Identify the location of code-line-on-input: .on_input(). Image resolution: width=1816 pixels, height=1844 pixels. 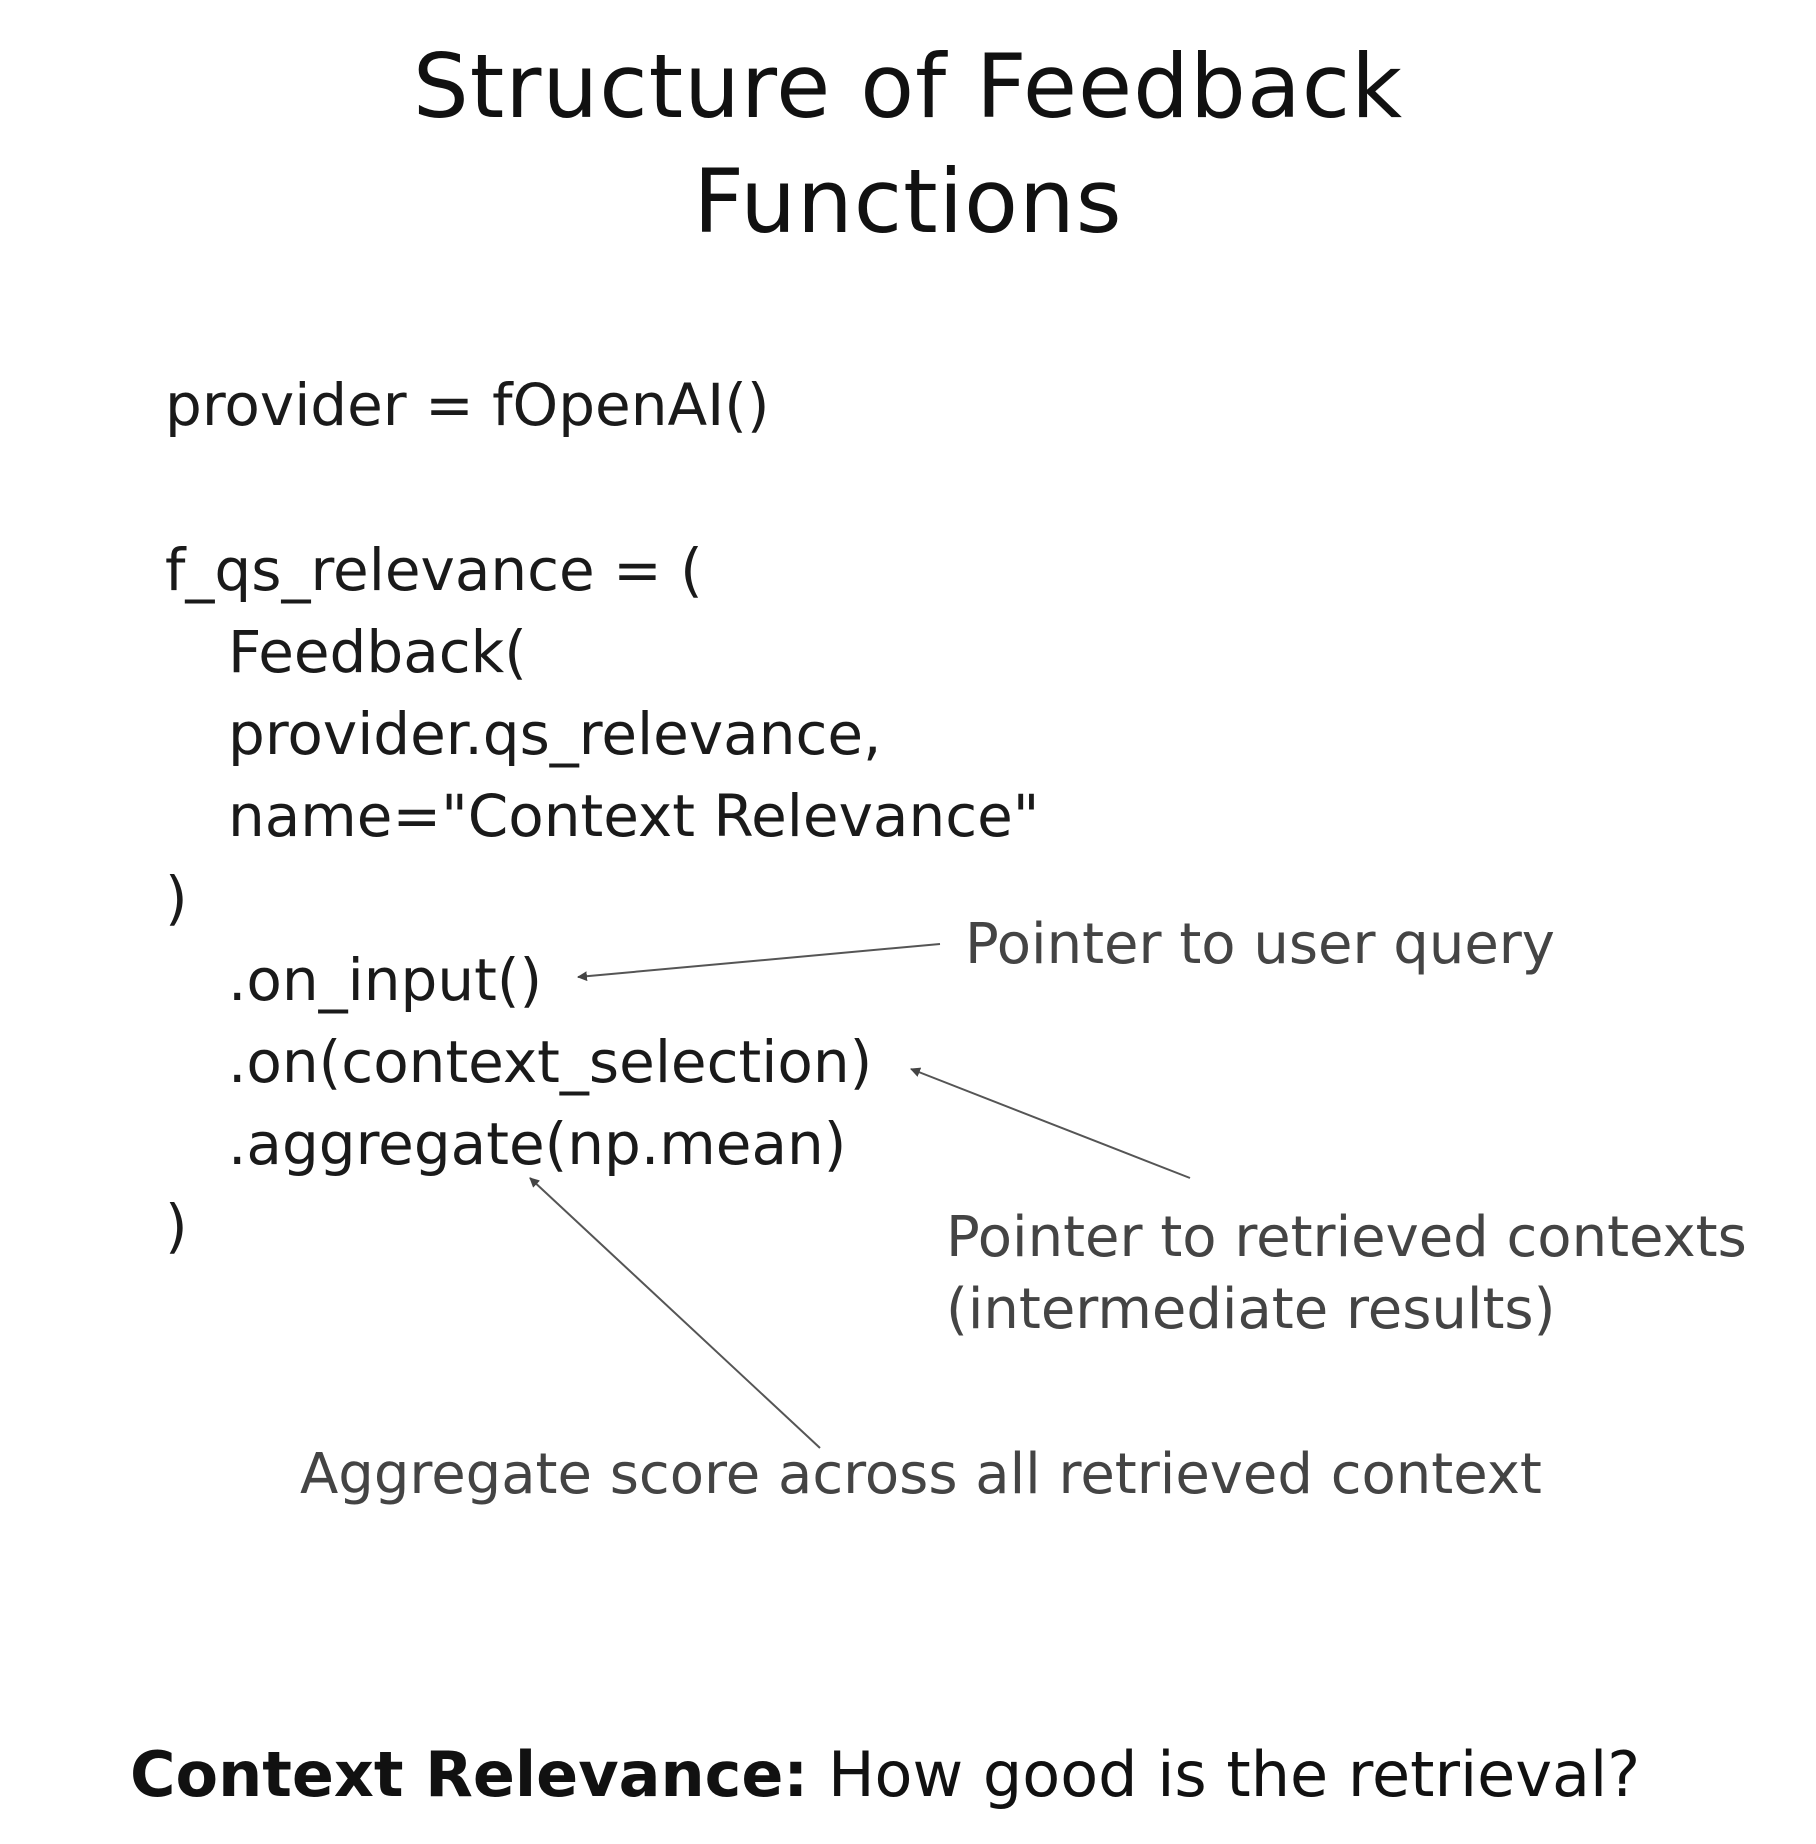
(385, 980).